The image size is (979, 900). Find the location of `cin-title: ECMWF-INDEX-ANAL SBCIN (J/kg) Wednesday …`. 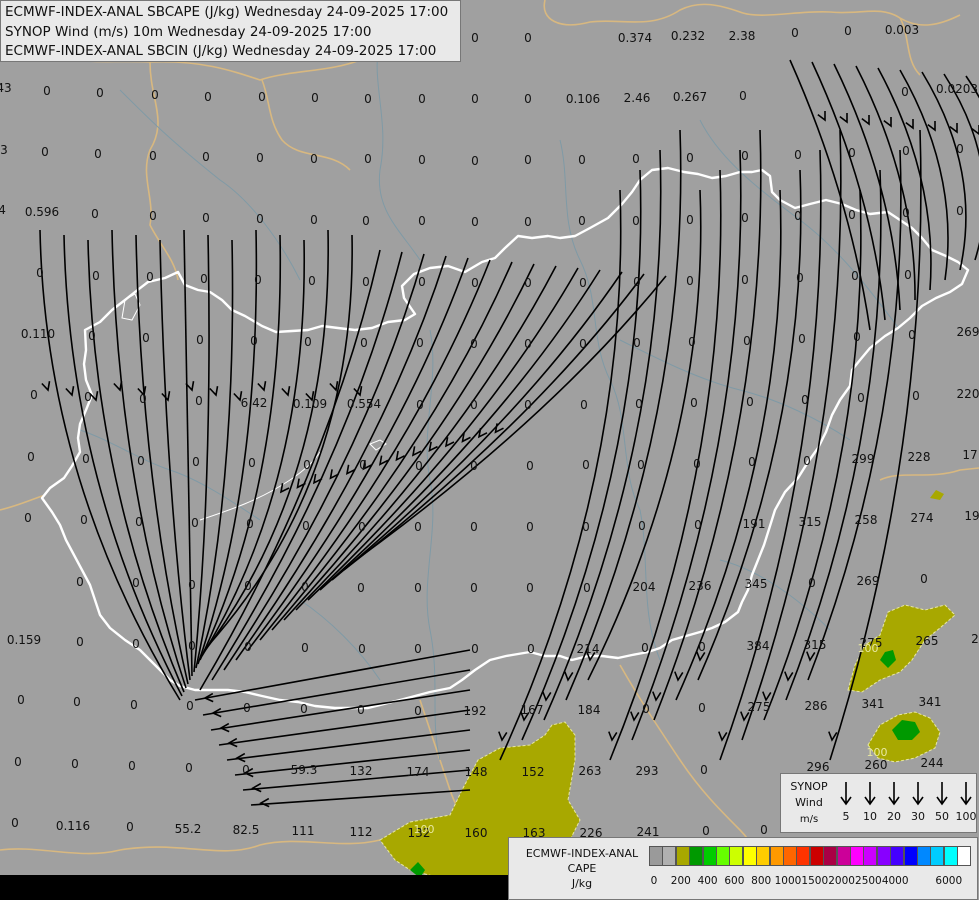

cin-title: ECMWF-INDEX-ANAL SBCIN (J/kg) Wednesday … is located at coordinates (221, 51).